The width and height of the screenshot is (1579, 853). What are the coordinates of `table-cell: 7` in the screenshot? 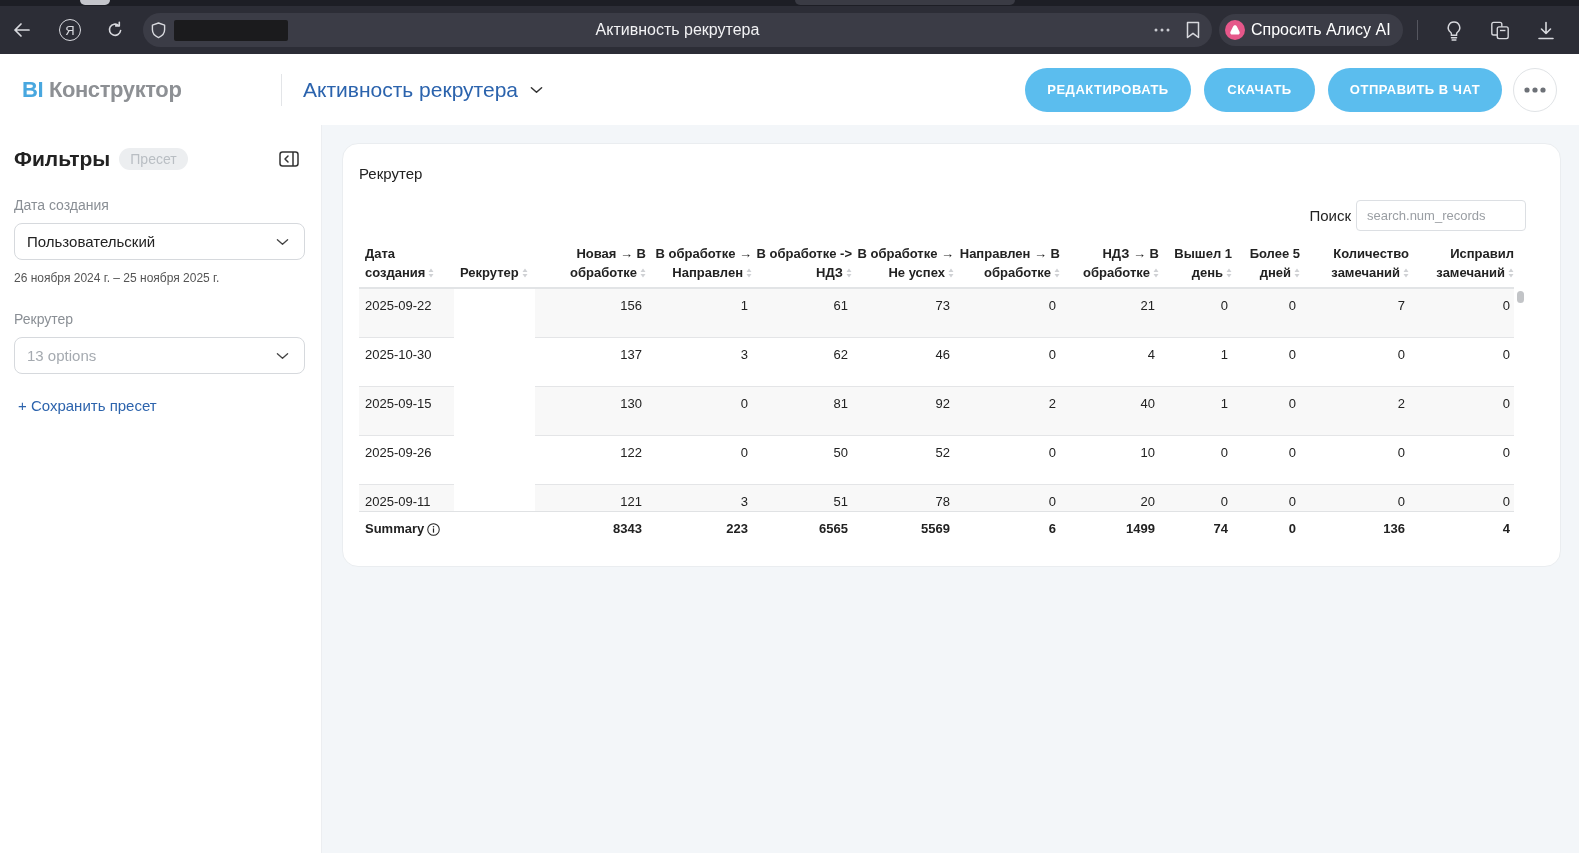 It's located at (1354, 313).